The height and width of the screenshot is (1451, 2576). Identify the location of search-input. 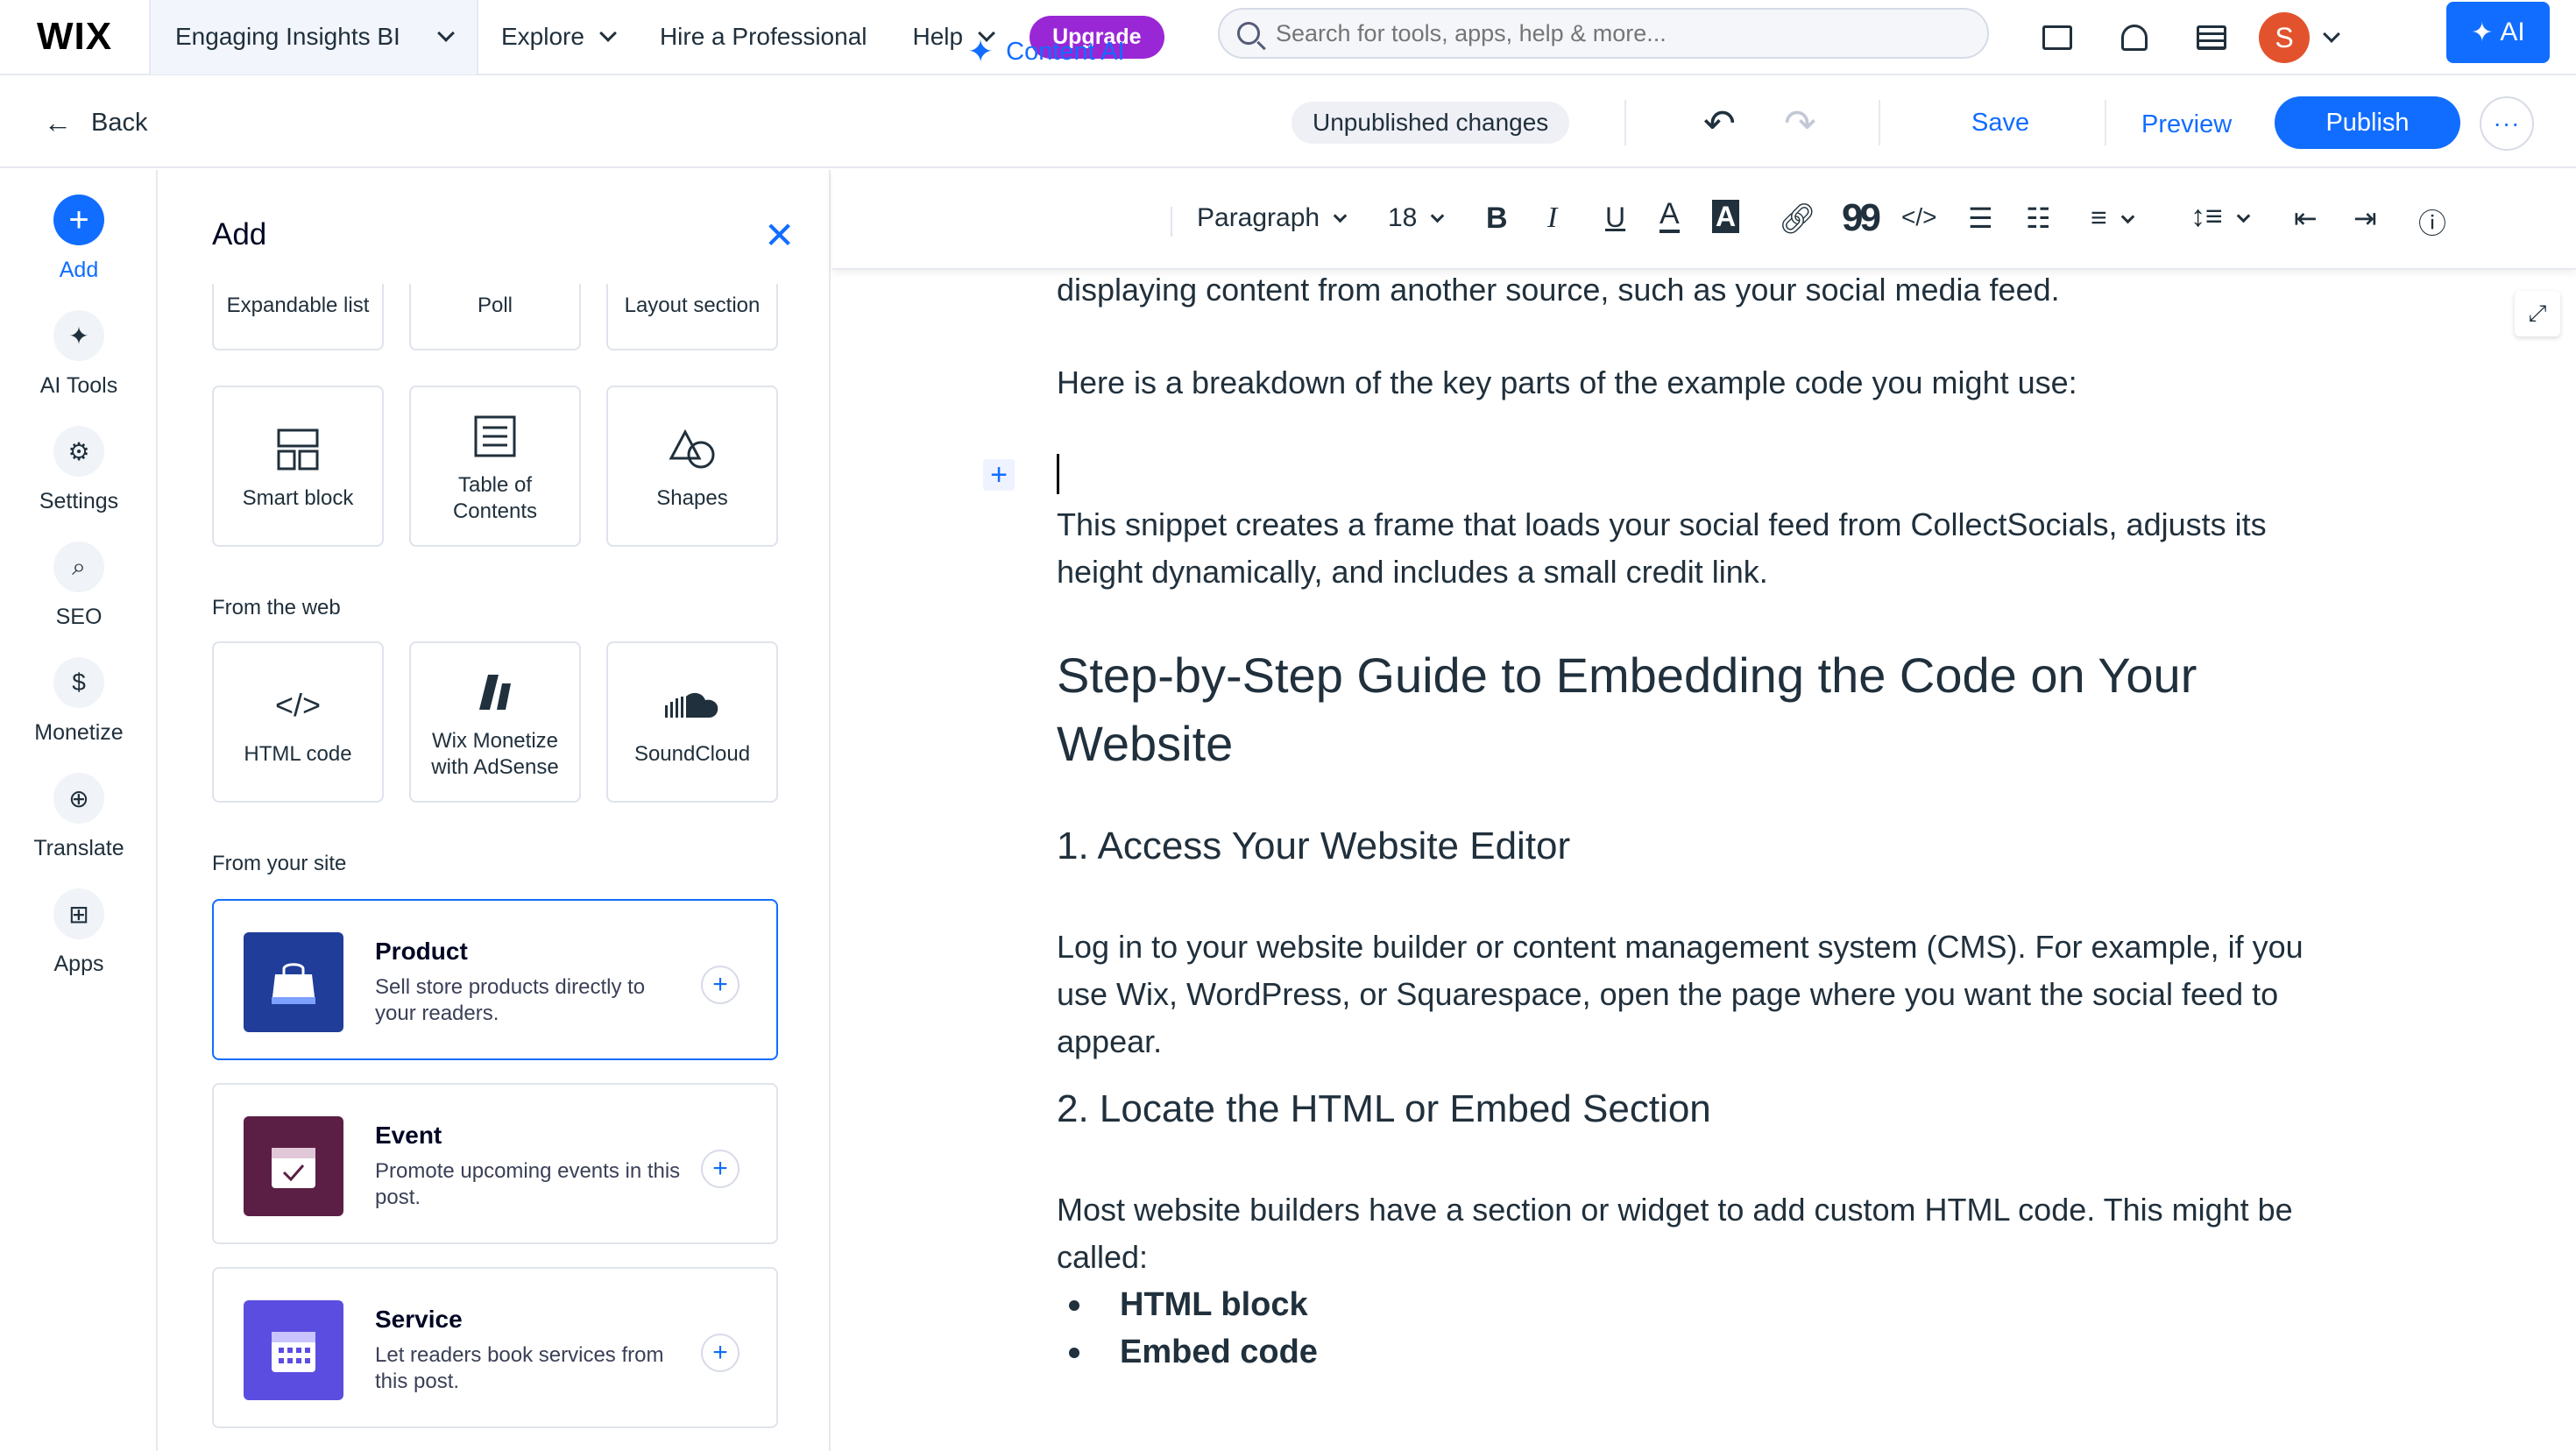
(1617, 33).